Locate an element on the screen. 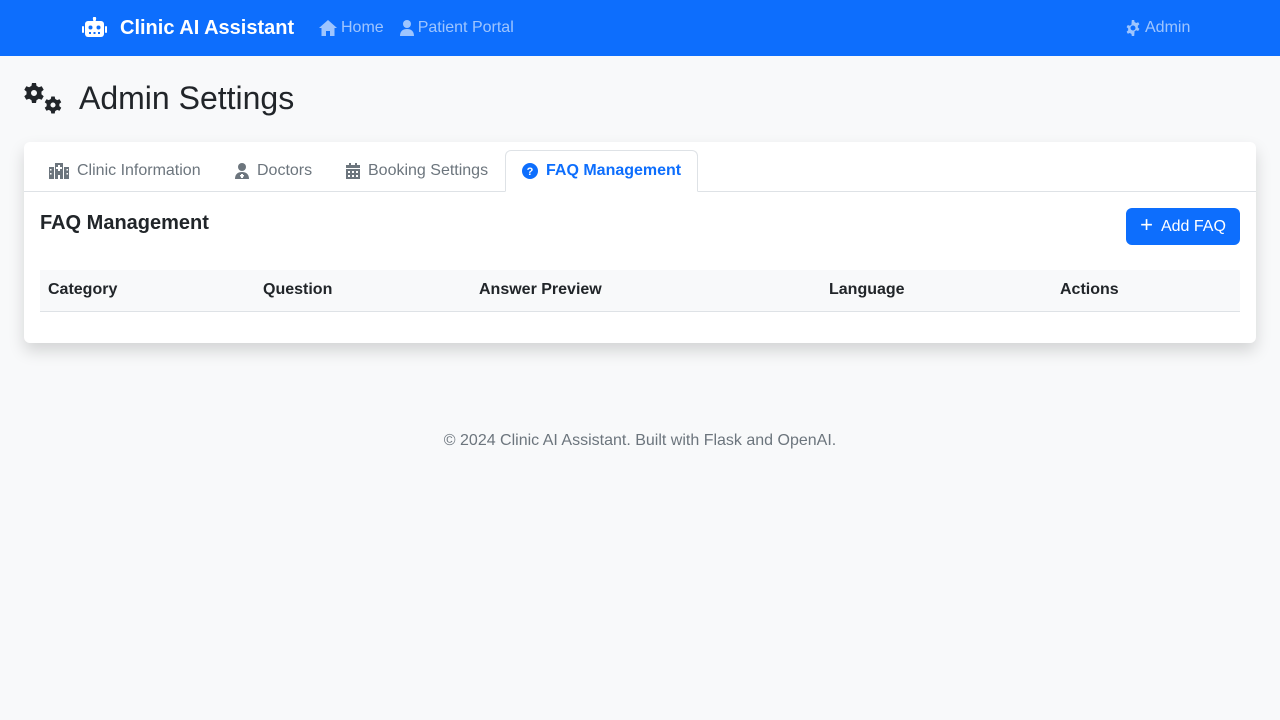 The width and height of the screenshot is (1280, 720). faq-section-title: FAQ Management is located at coordinates (124, 223).